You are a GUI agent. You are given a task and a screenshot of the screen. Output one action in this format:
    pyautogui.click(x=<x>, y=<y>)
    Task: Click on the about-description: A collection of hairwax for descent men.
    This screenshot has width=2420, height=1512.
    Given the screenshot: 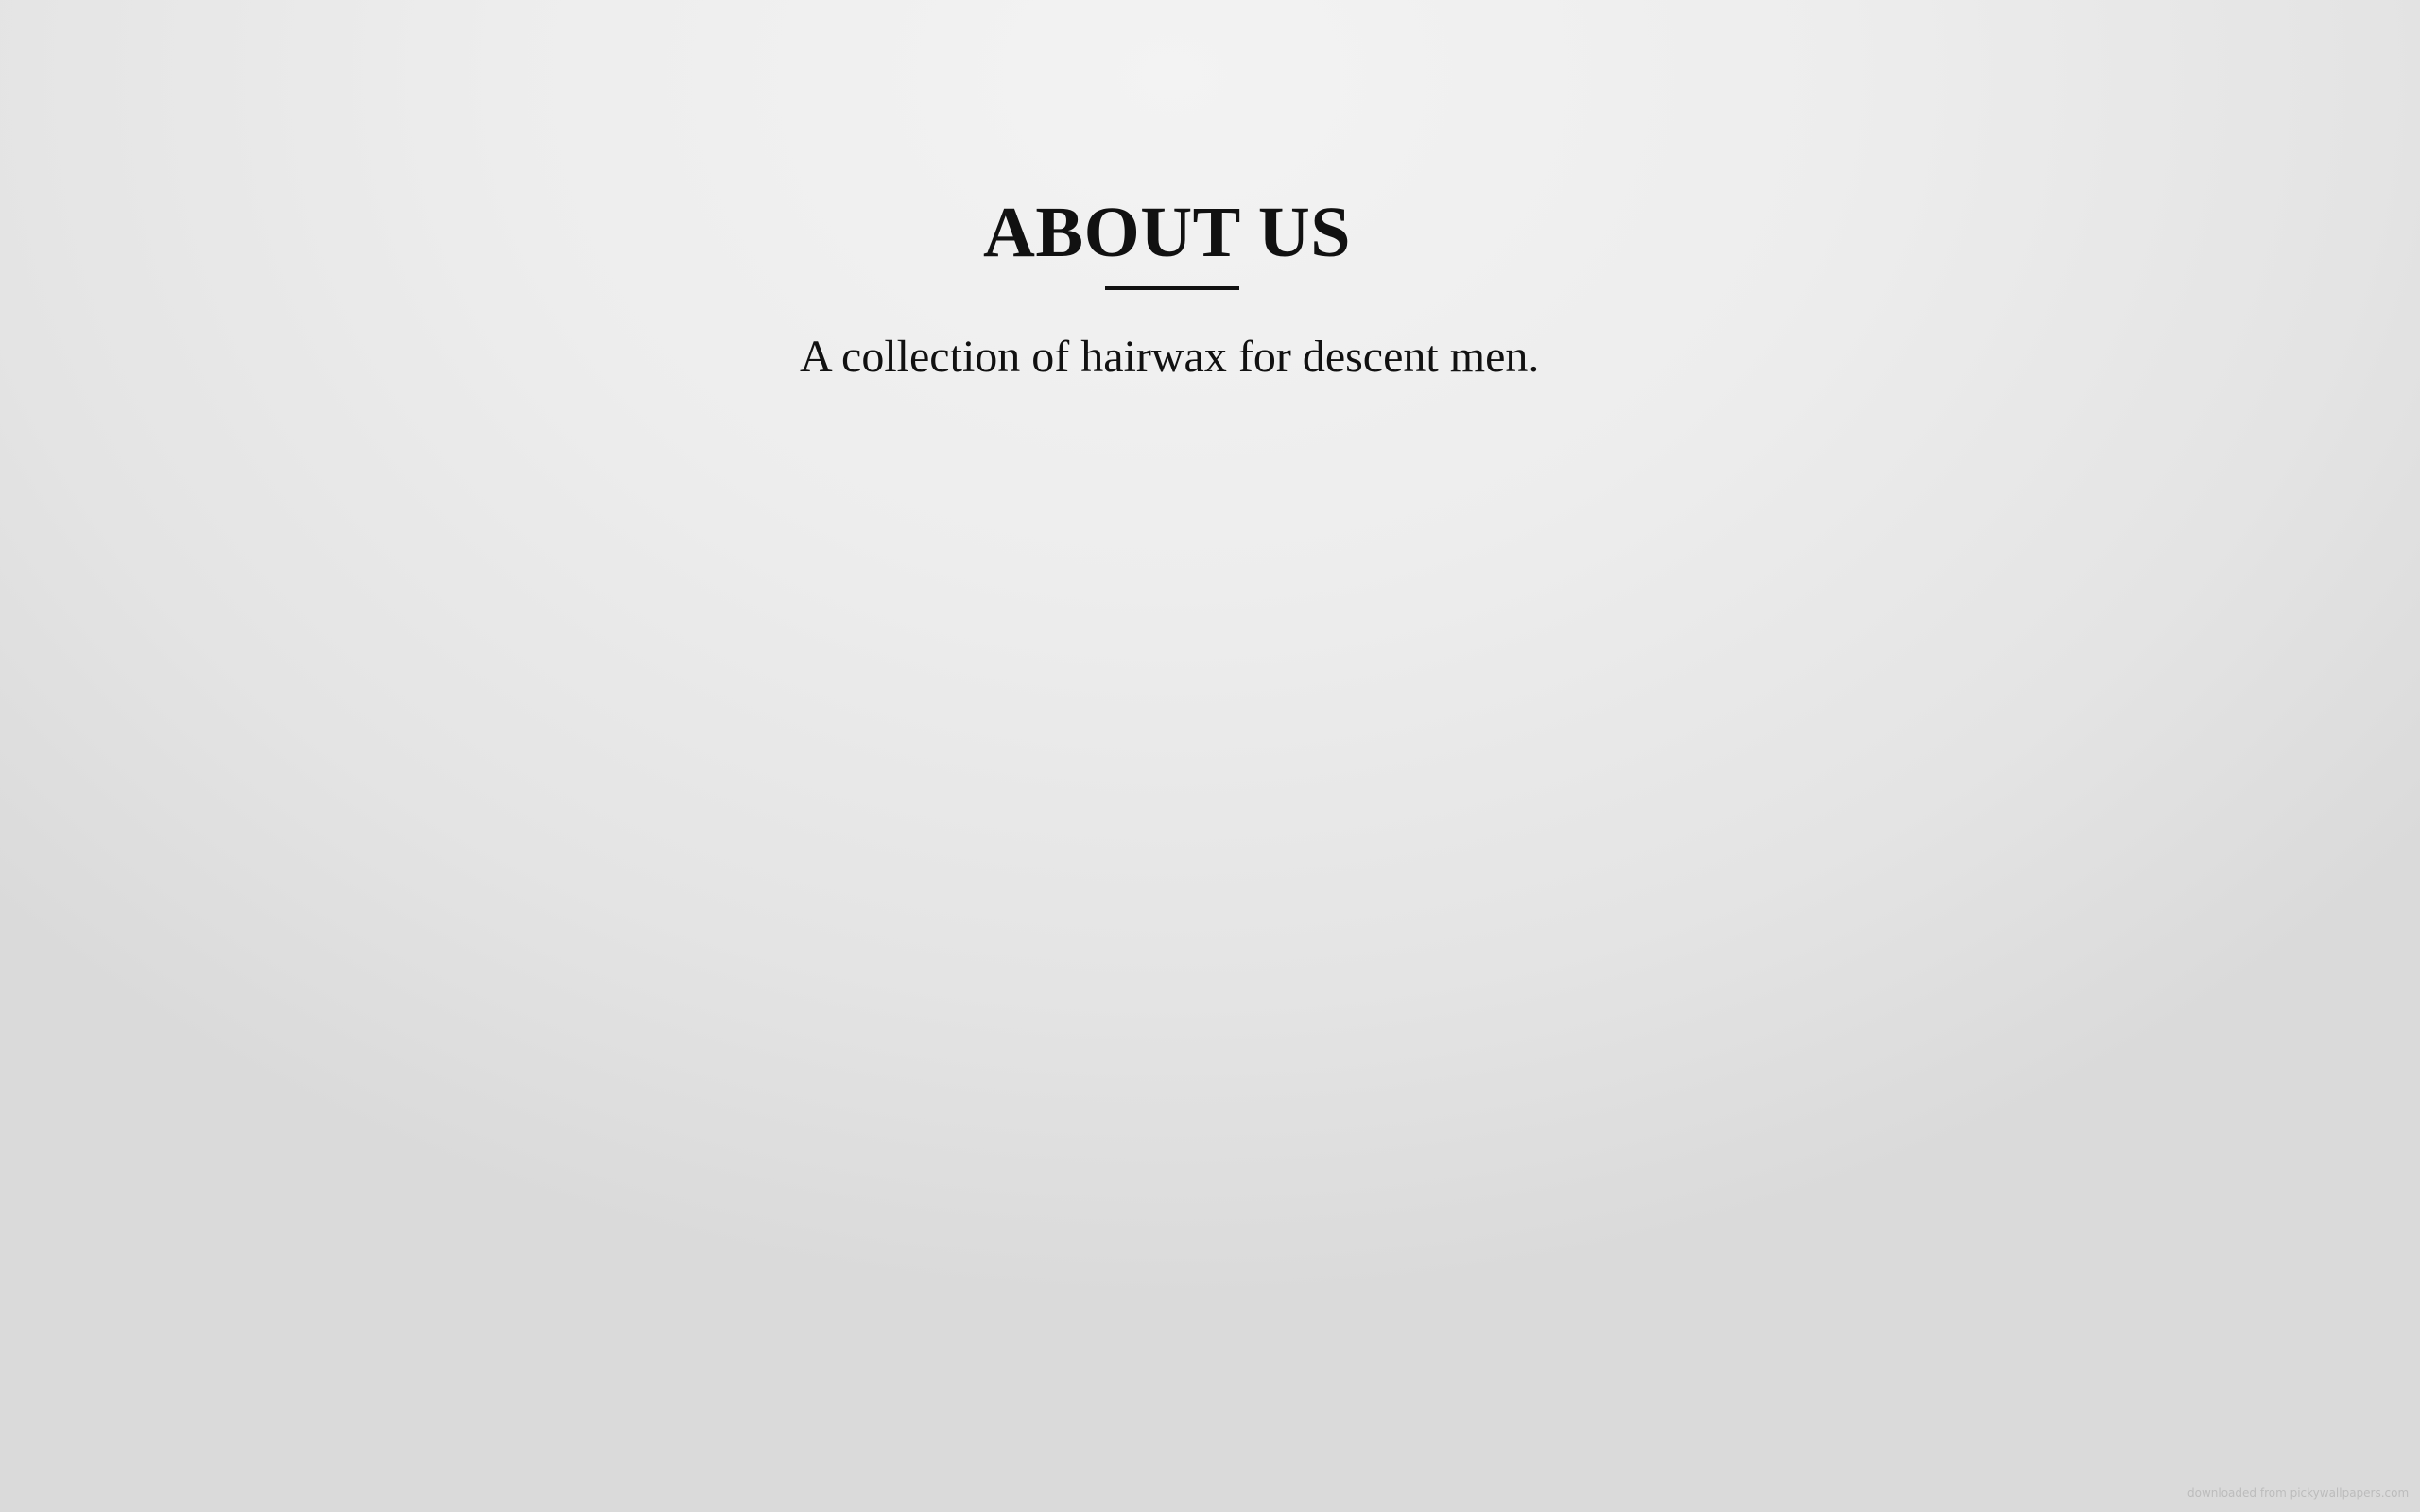 What is the action you would take?
    pyautogui.click(x=1170, y=357)
    